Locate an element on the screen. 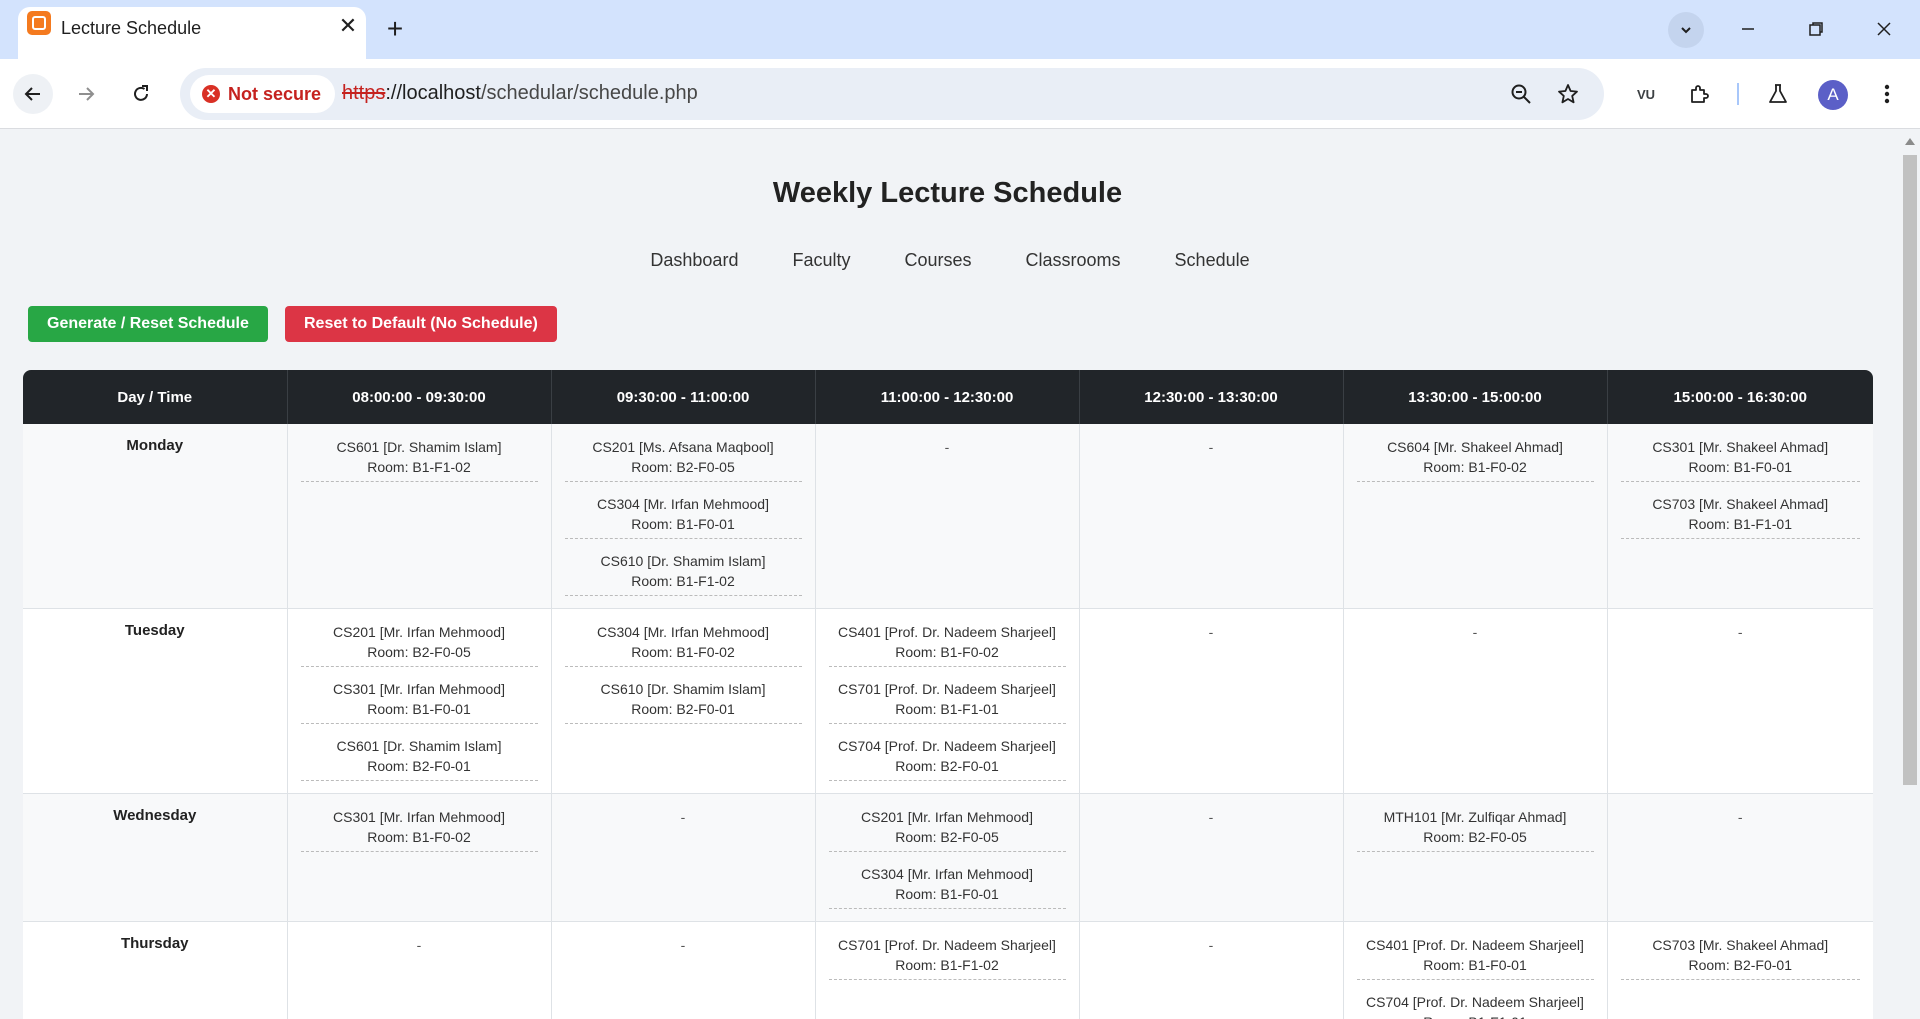  slot-cell: CS604 [Mr. Shakeel Ahmad] Room: B1-F0-02 is located at coordinates (1475, 516).